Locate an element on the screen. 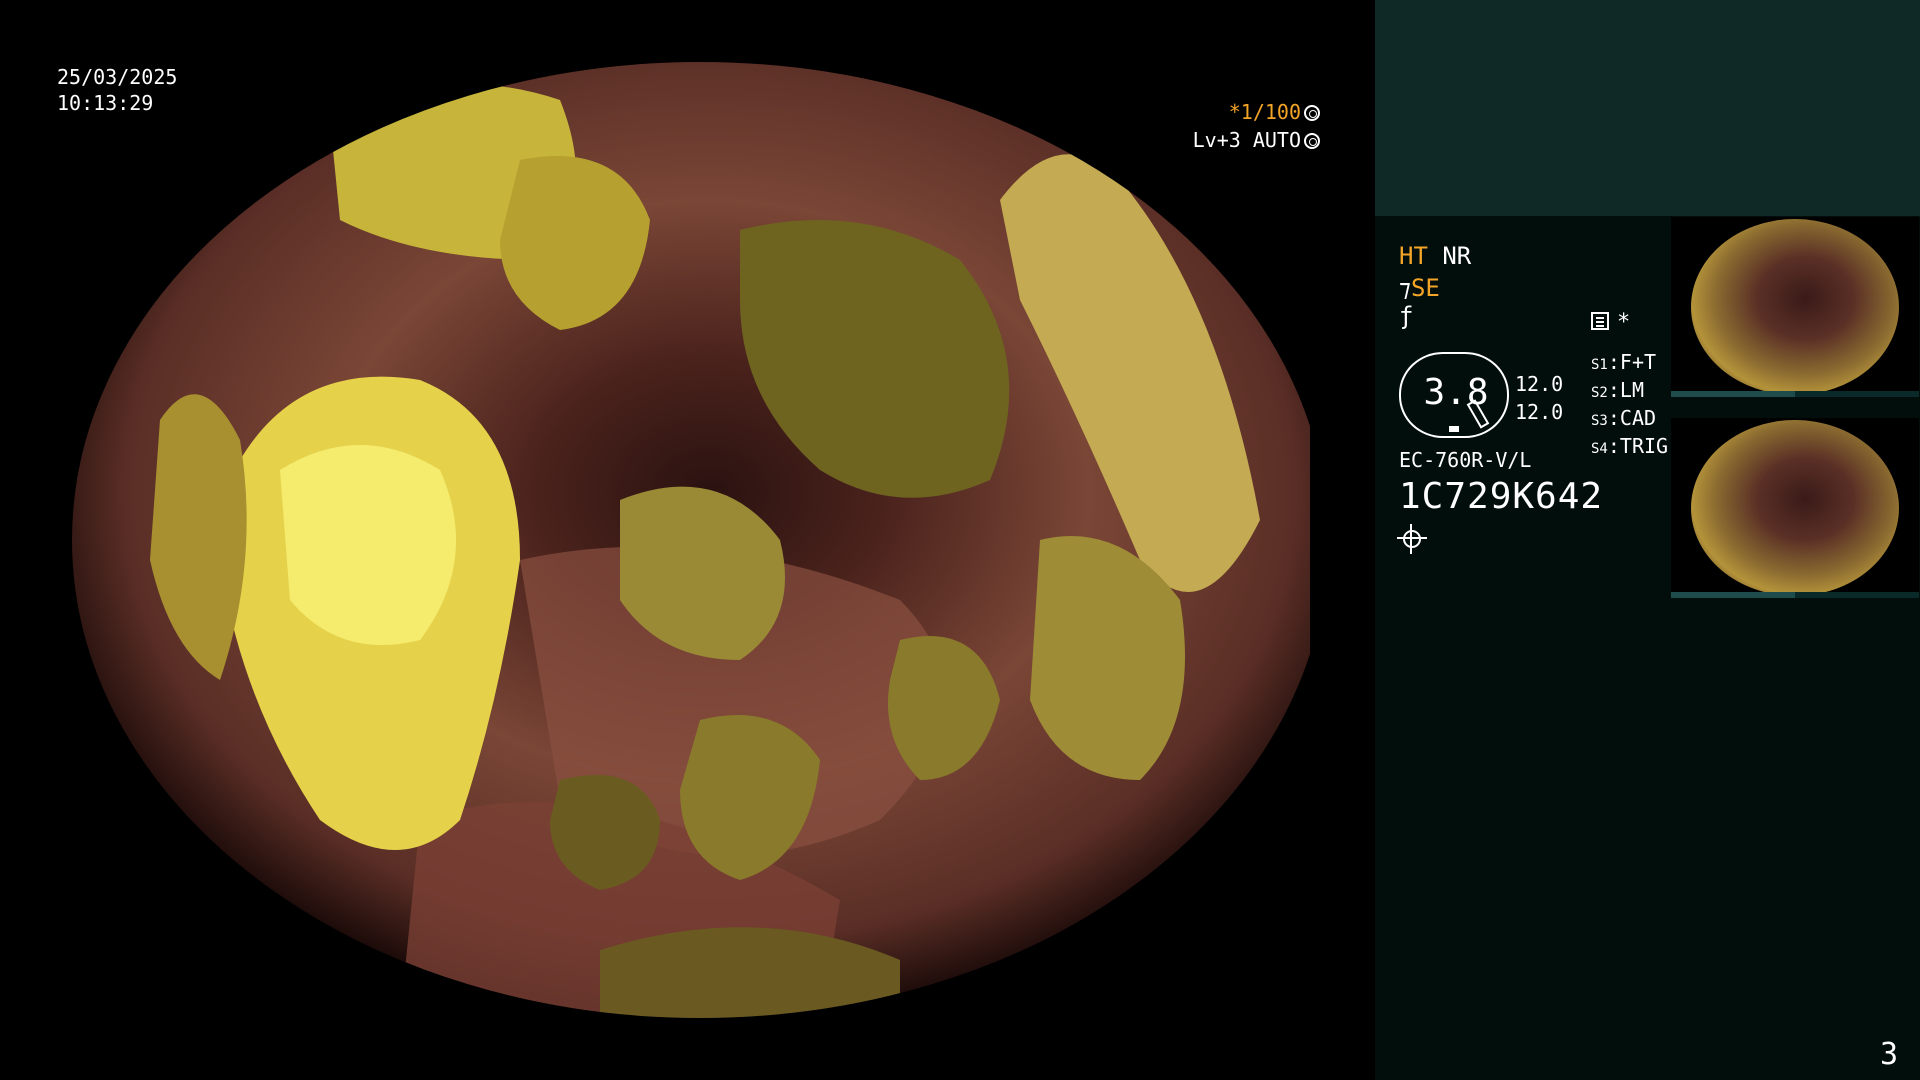  value-top: 12.0 is located at coordinates (1539, 384).